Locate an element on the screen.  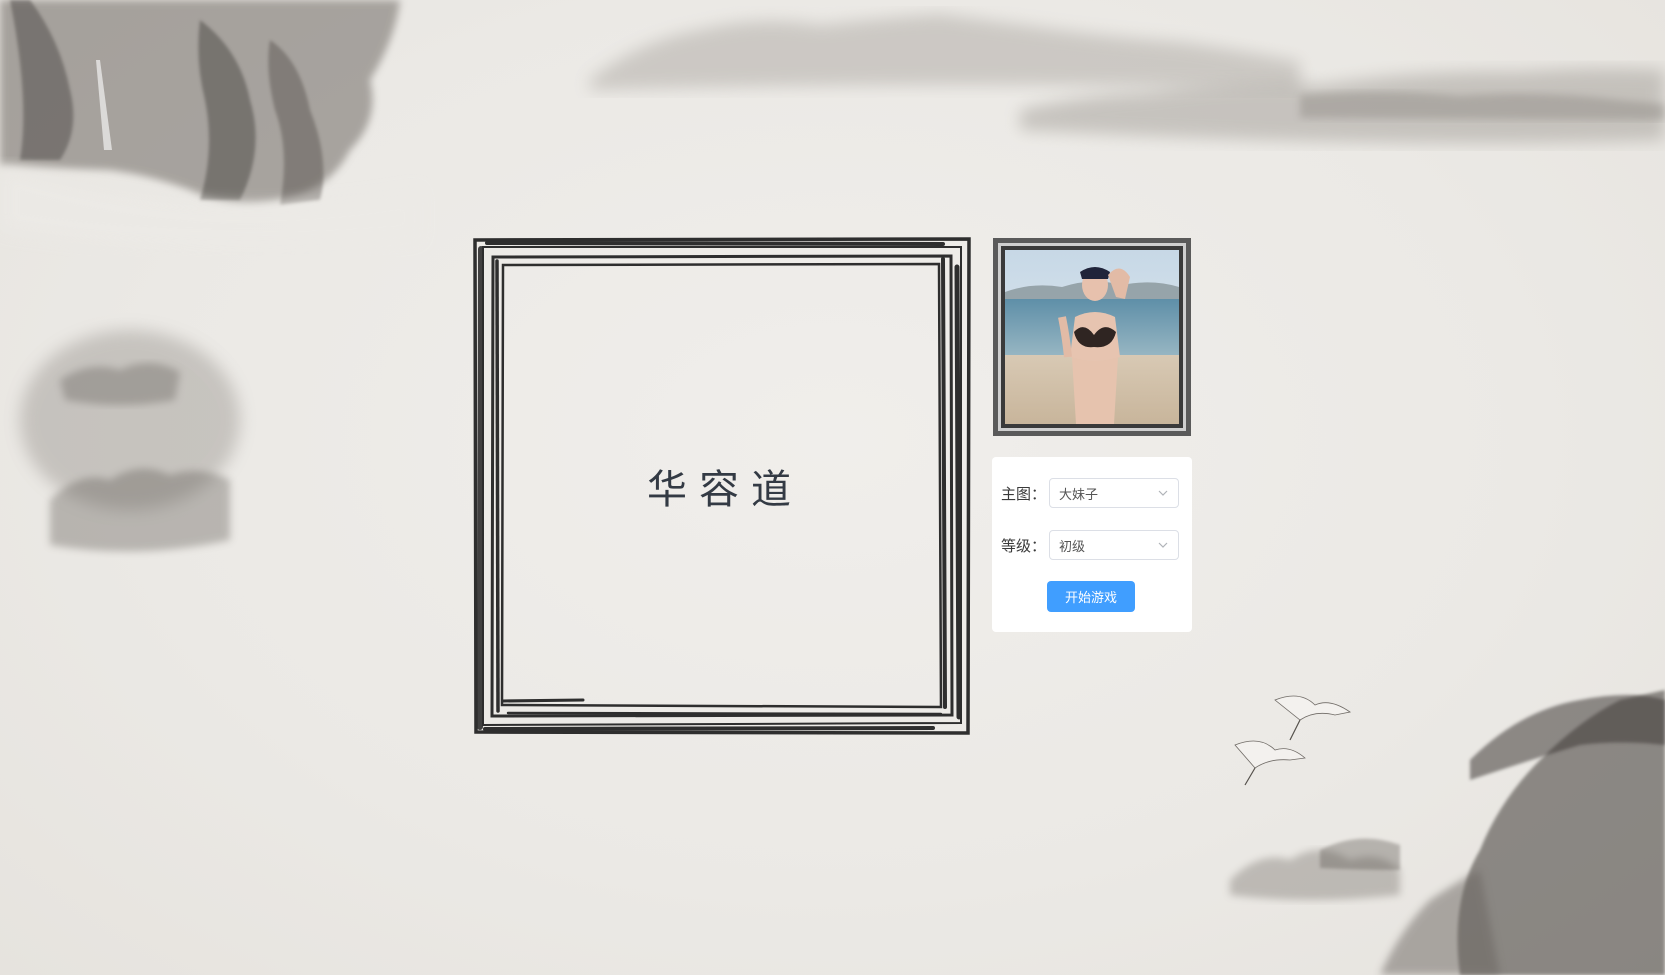
image-select-row: 主图： 大妹子 is located at coordinates (1090, 493).